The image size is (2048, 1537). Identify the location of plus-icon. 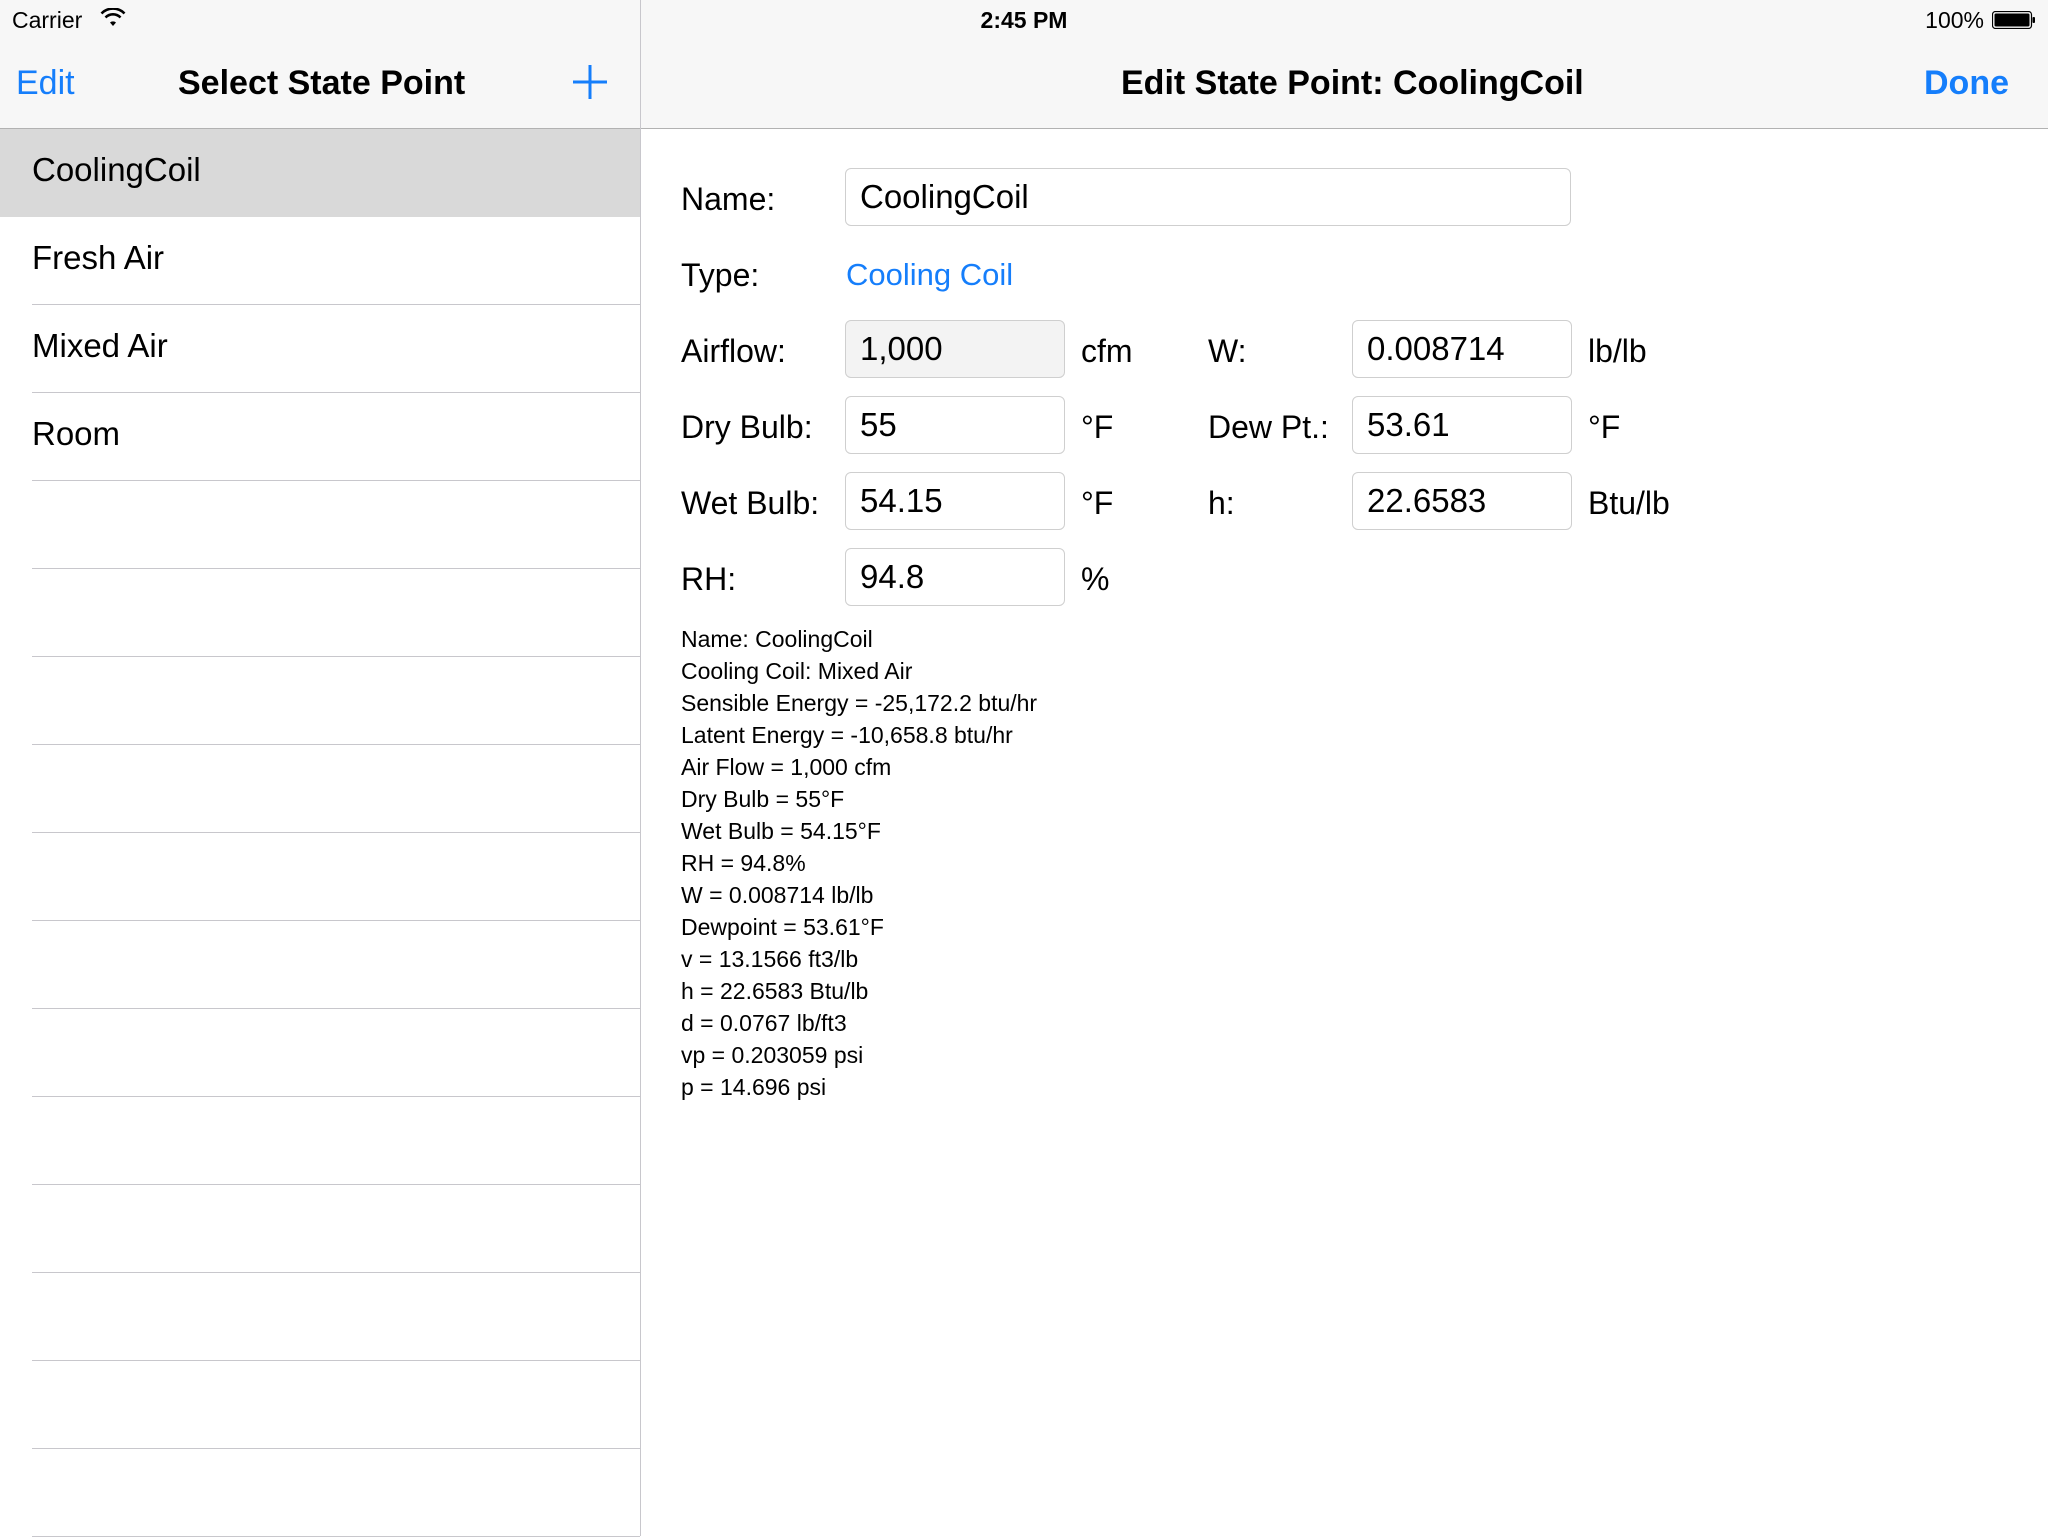
(590, 82).